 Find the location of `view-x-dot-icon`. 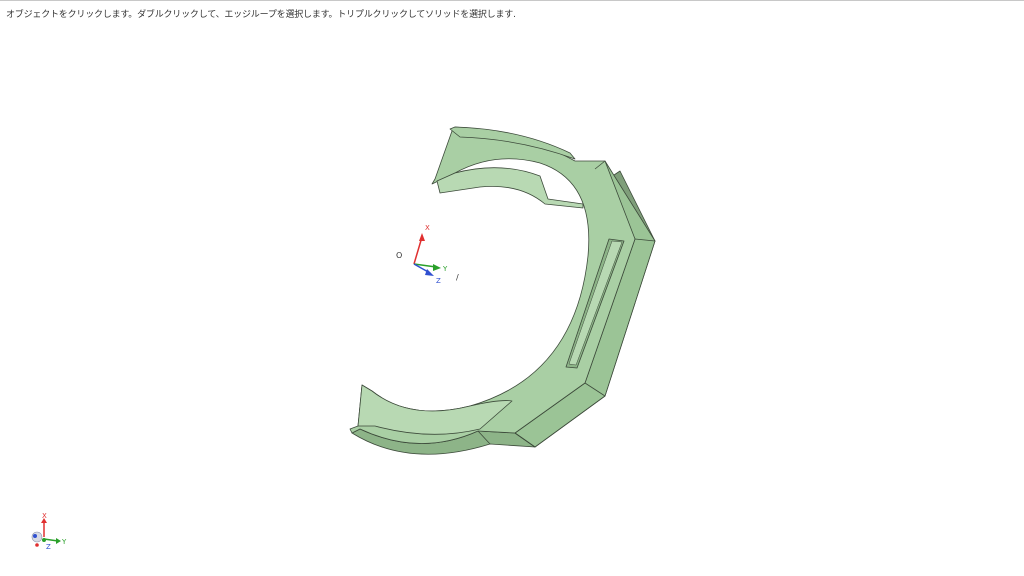

view-x-dot-icon is located at coordinates (37, 545).